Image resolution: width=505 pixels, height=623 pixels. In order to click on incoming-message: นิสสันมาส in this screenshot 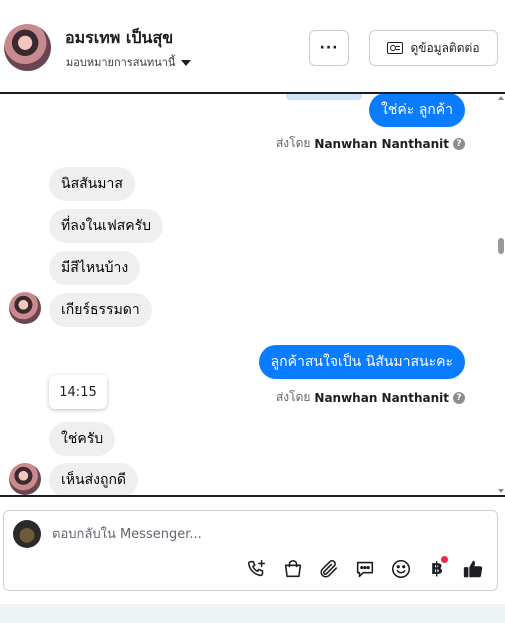, I will do `click(92, 184)`.